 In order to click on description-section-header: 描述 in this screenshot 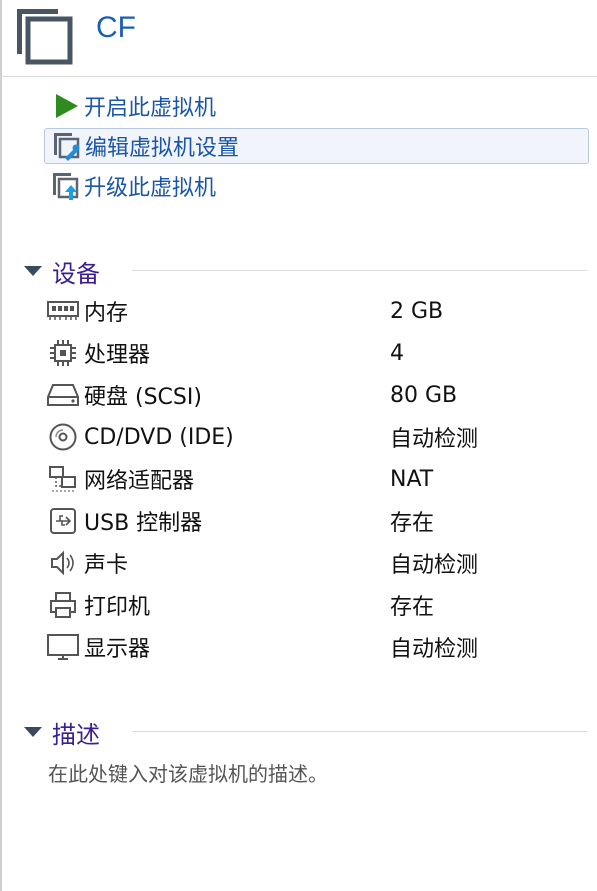, I will do `click(304, 733)`.